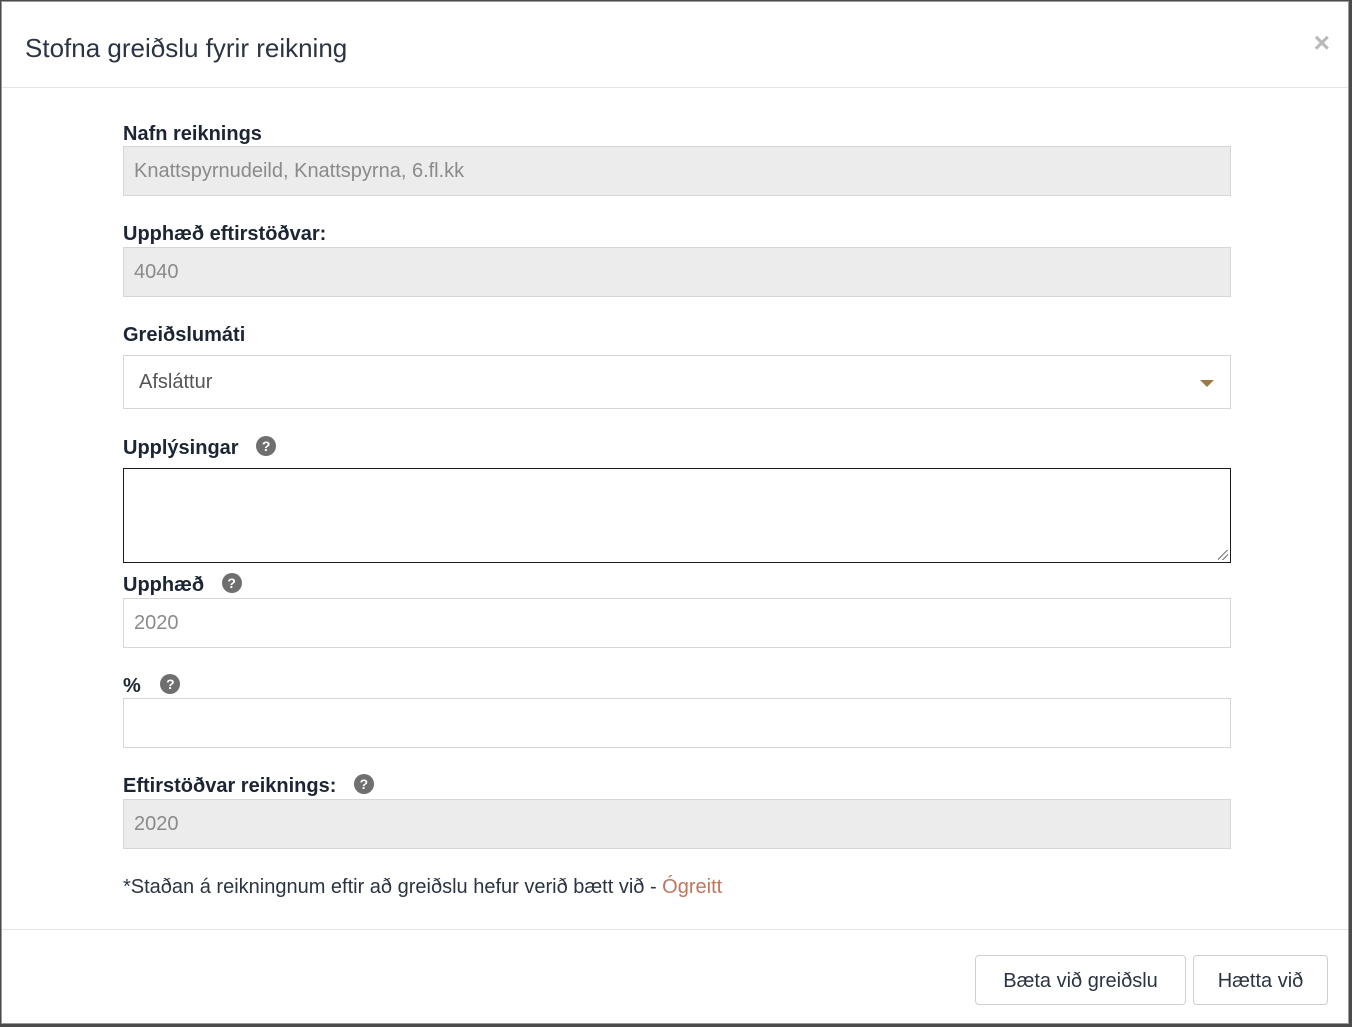 This screenshot has width=1352, height=1027. What do you see at coordinates (225, 234) in the screenshot?
I see `balance-amount-label: Upphæð eftirstöðvar:` at bounding box center [225, 234].